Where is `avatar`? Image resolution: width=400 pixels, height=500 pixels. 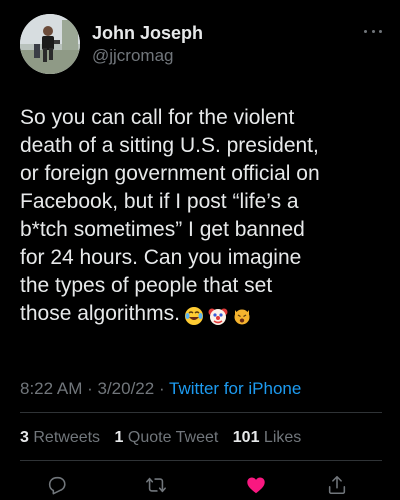 avatar is located at coordinates (50, 44).